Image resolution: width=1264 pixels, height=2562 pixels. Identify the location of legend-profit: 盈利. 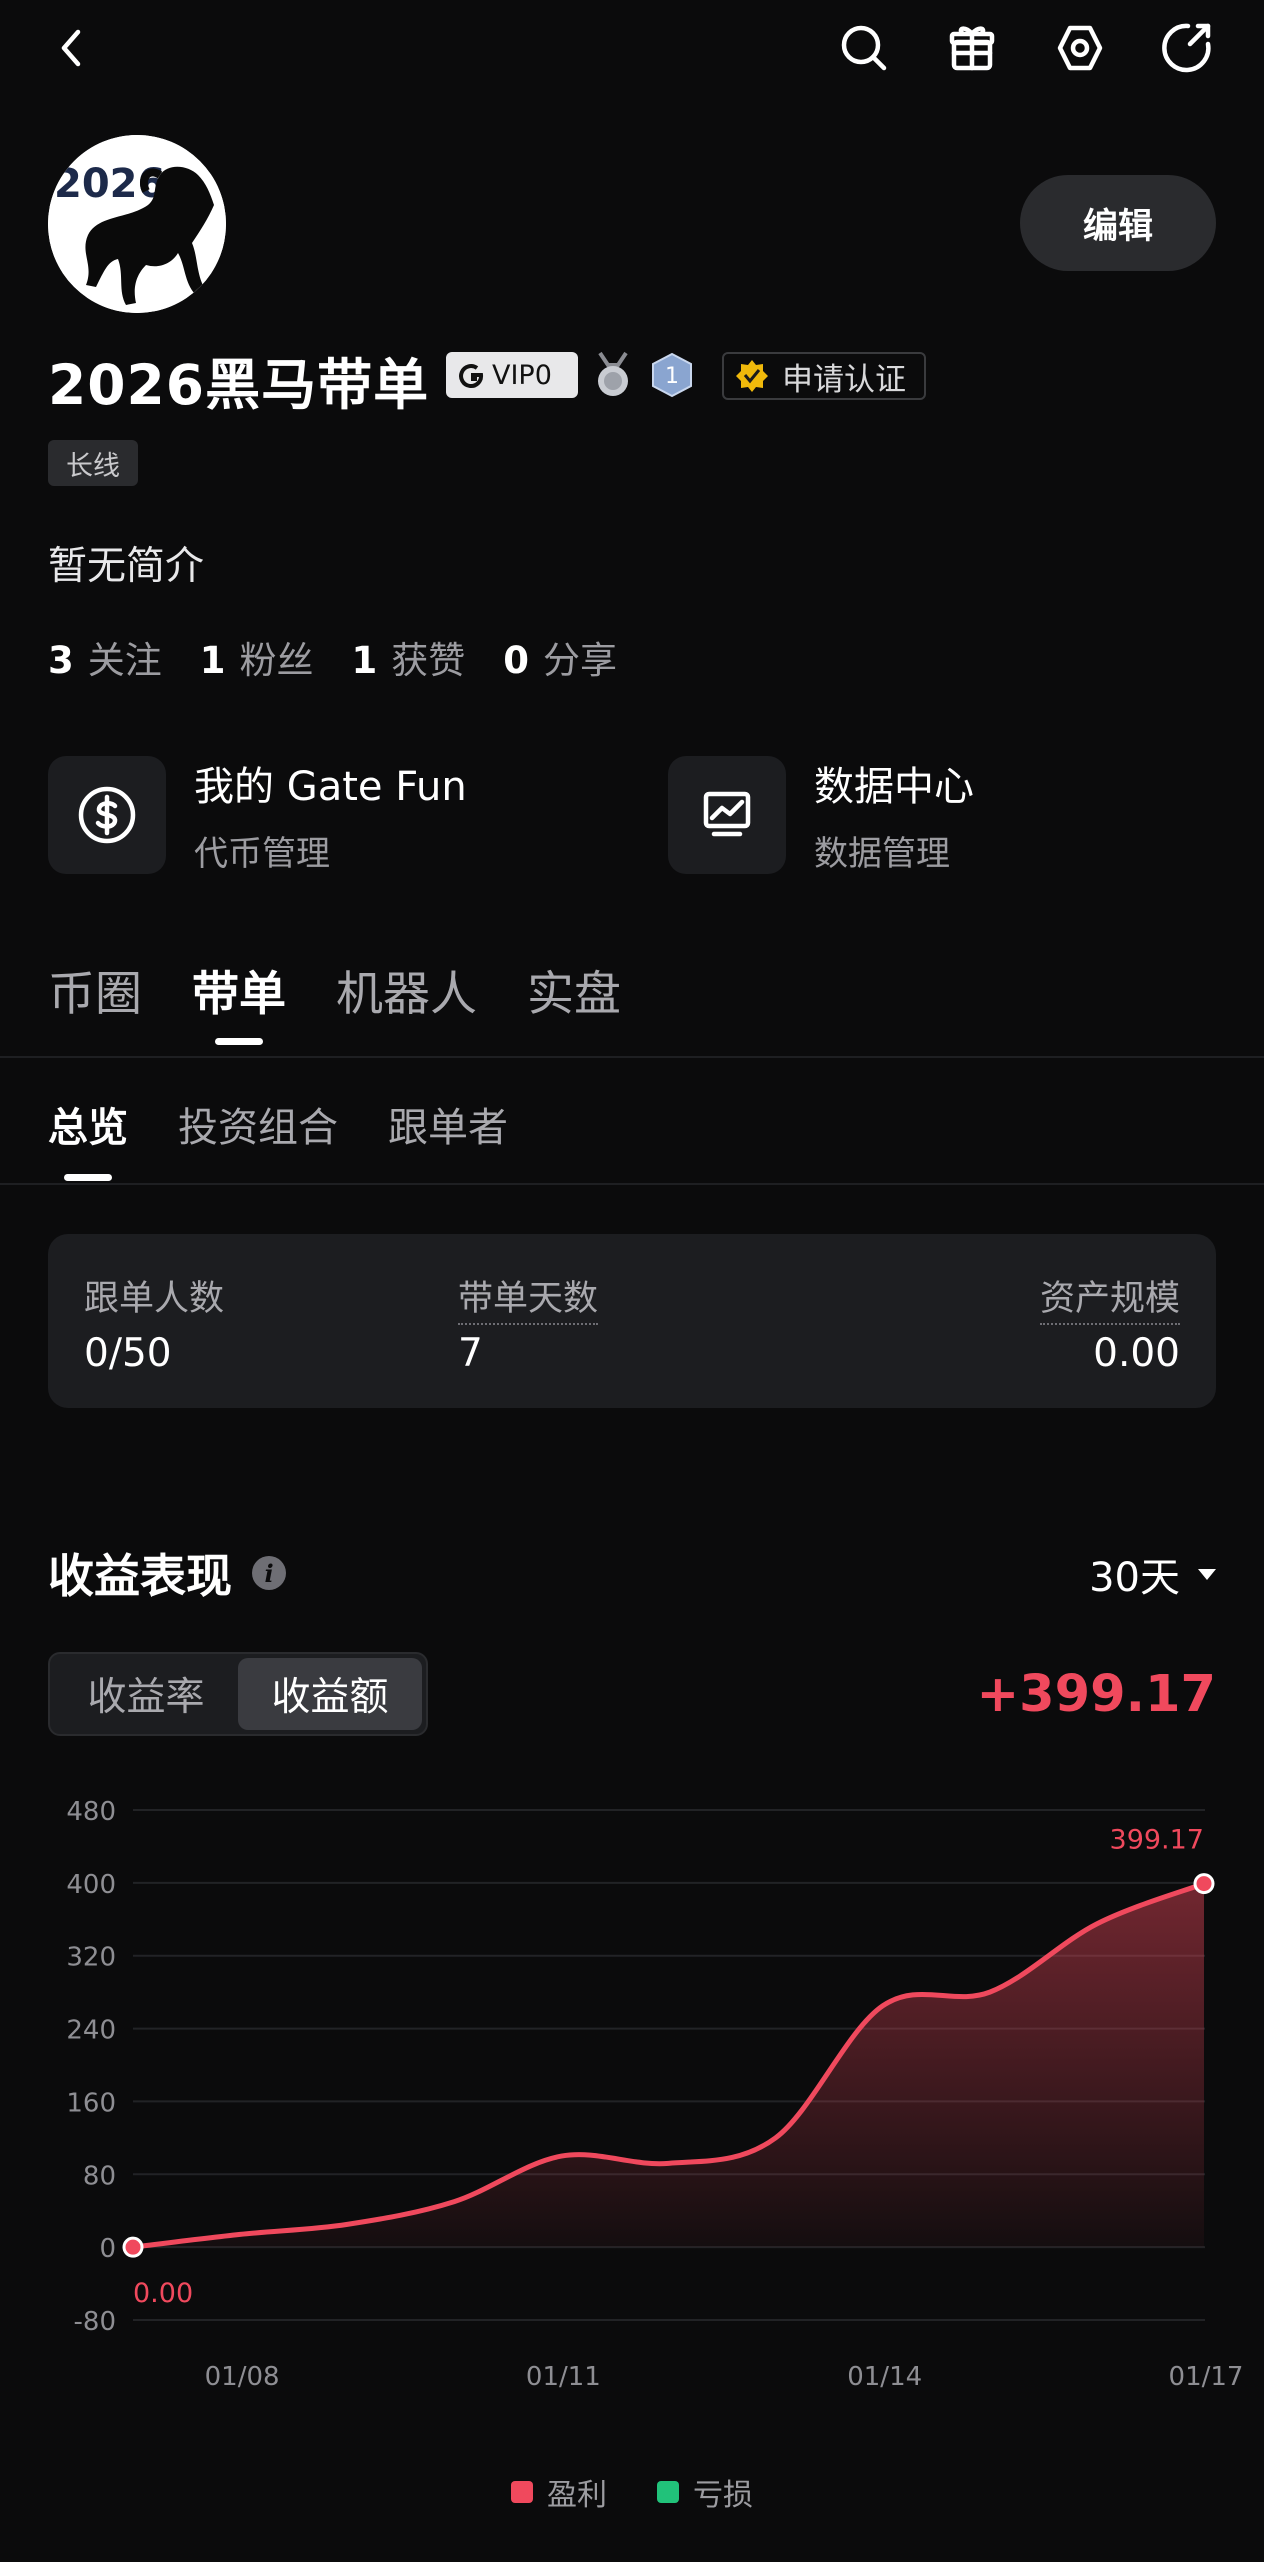
(559, 2492).